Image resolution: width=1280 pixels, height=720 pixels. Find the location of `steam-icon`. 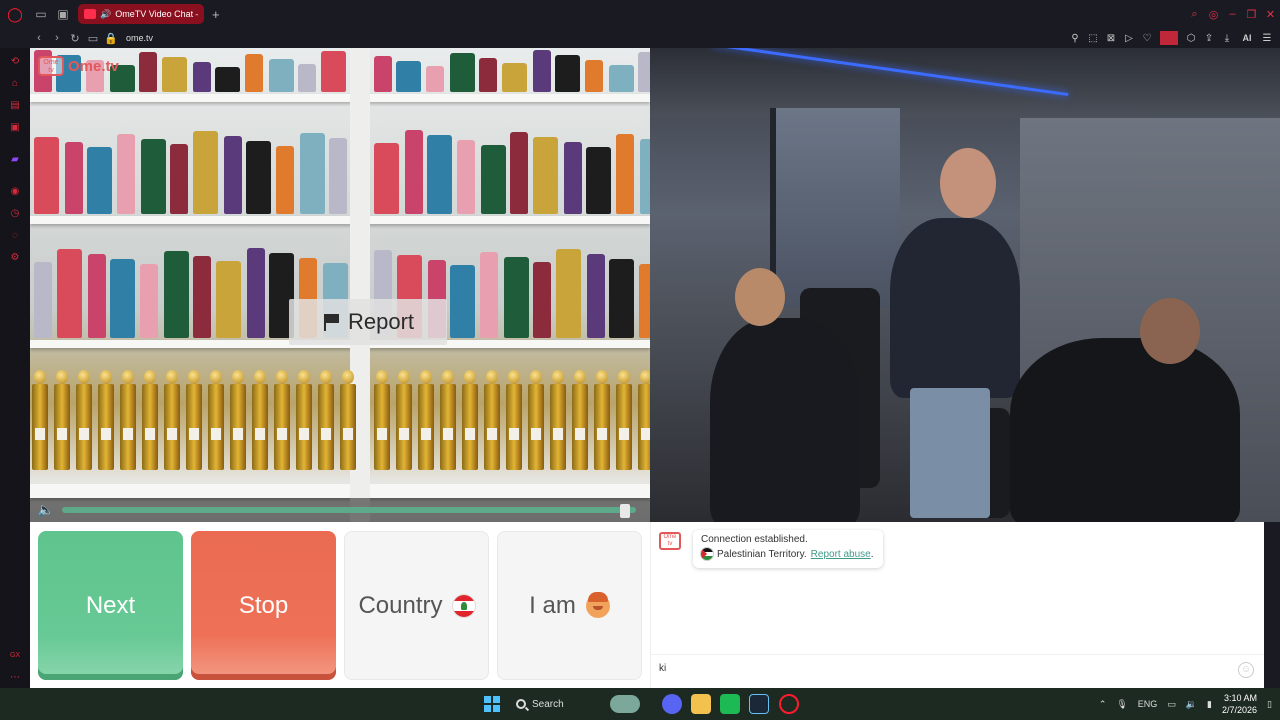

steam-icon is located at coordinates (759, 704).